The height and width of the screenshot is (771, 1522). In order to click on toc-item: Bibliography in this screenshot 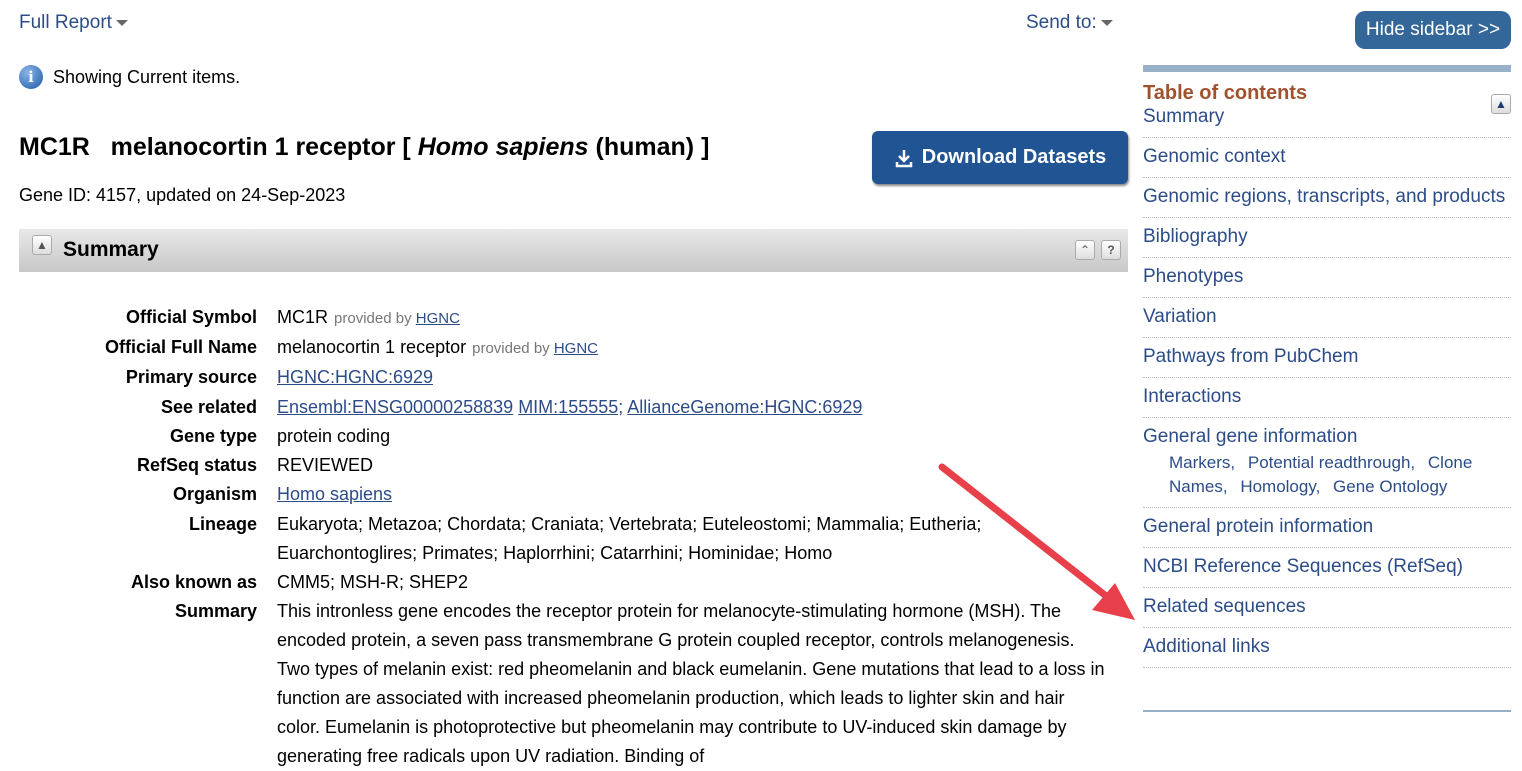, I will do `click(1327, 238)`.